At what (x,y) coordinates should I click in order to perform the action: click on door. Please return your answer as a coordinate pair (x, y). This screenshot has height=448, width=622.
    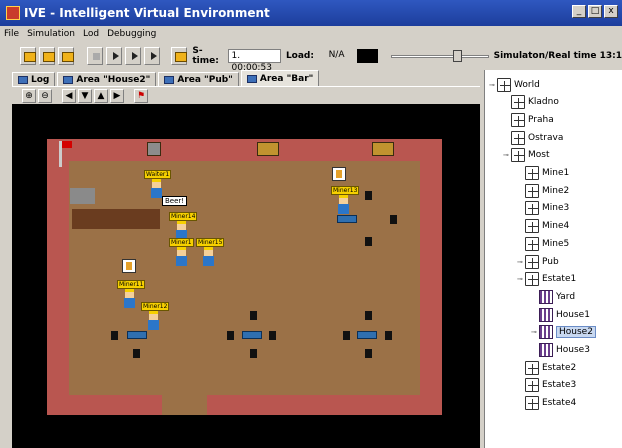
    Looking at the image, I should click on (184, 405).